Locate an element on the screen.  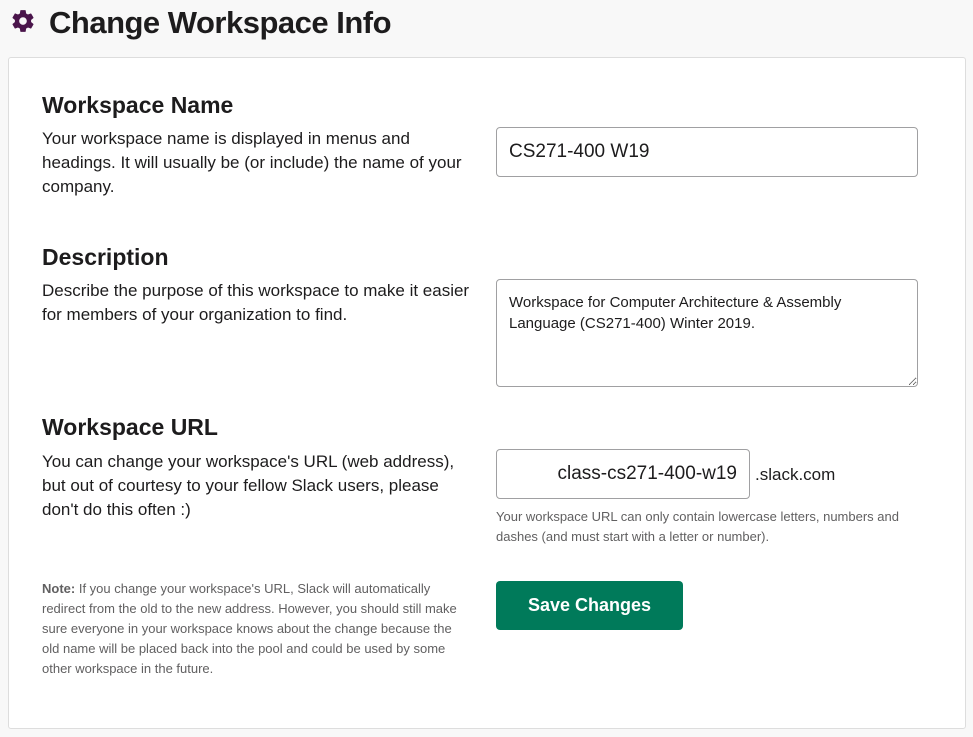
gear-icon is located at coordinates (23, 21).